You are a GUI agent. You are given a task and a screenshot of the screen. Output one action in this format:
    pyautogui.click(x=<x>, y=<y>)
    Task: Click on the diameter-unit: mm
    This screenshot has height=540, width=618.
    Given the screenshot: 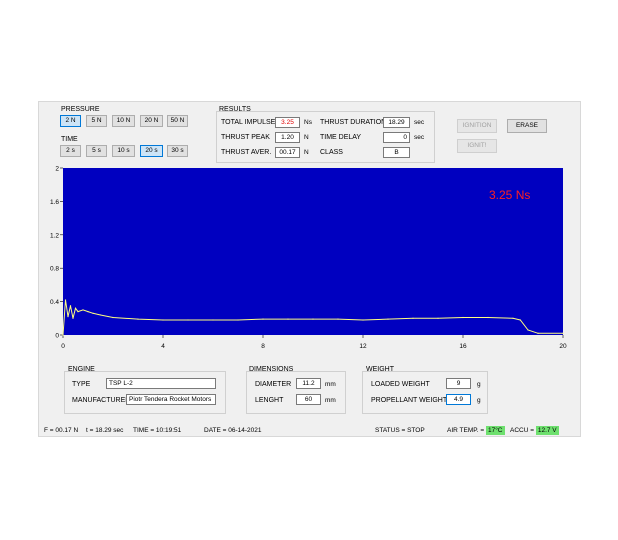 What is the action you would take?
    pyautogui.click(x=330, y=384)
    